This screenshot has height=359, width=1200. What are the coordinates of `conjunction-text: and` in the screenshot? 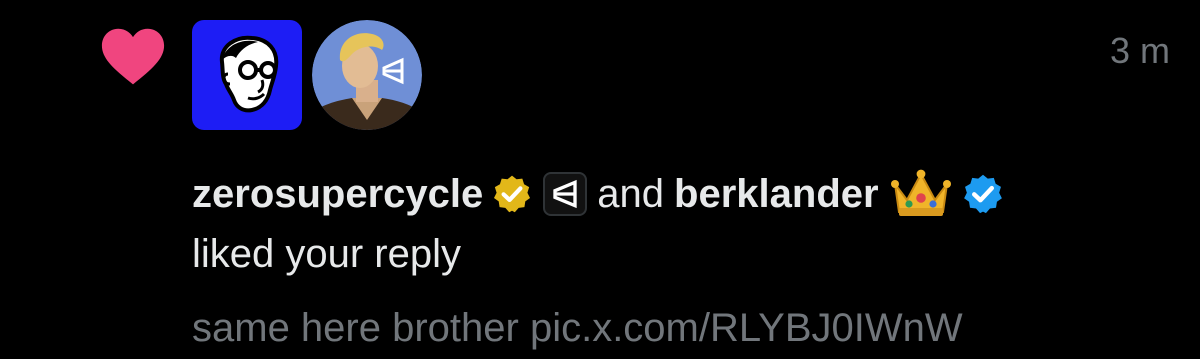 It's located at (631, 194).